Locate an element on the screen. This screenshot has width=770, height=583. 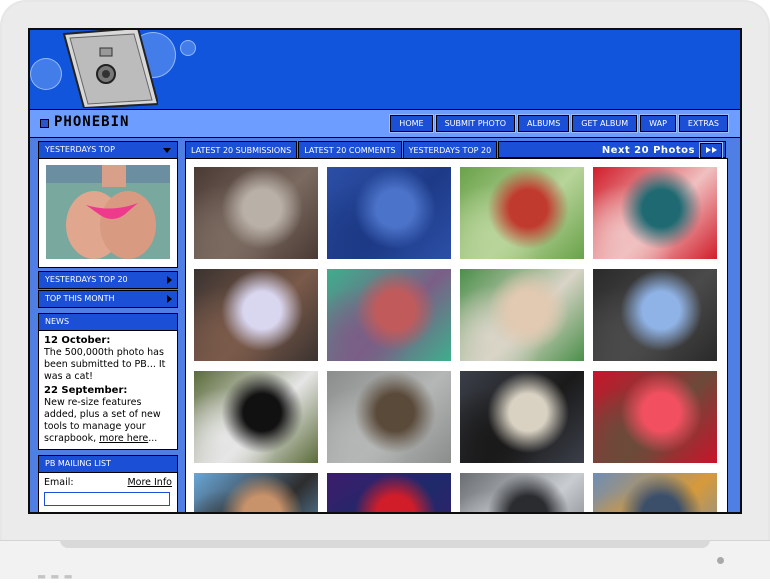
laptop-hinge is located at coordinates (385, 544).